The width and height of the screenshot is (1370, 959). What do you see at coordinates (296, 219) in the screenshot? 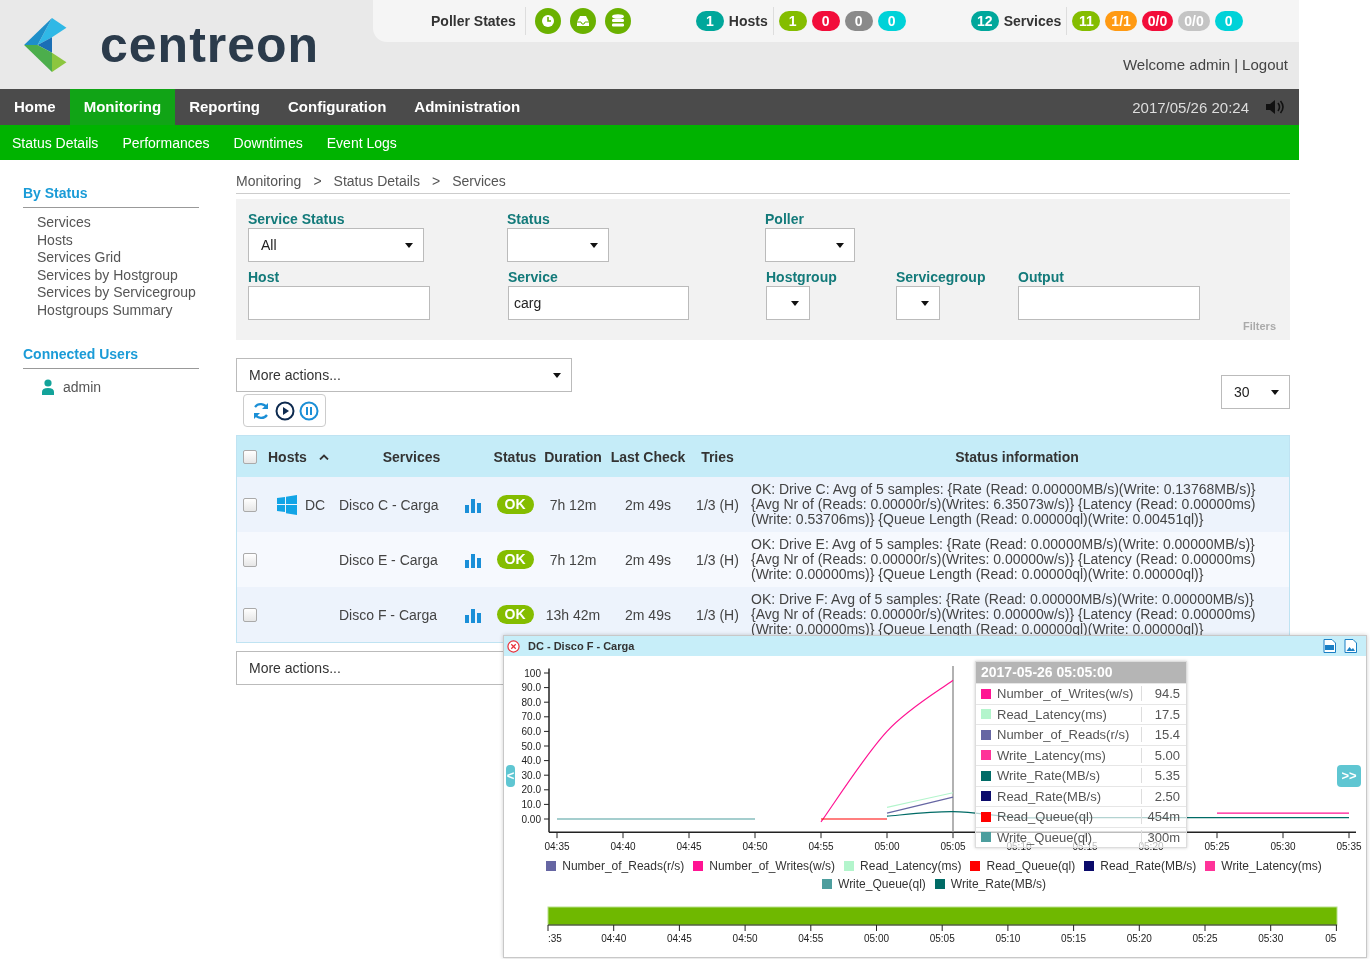
I see `filter-label: Service Status` at bounding box center [296, 219].